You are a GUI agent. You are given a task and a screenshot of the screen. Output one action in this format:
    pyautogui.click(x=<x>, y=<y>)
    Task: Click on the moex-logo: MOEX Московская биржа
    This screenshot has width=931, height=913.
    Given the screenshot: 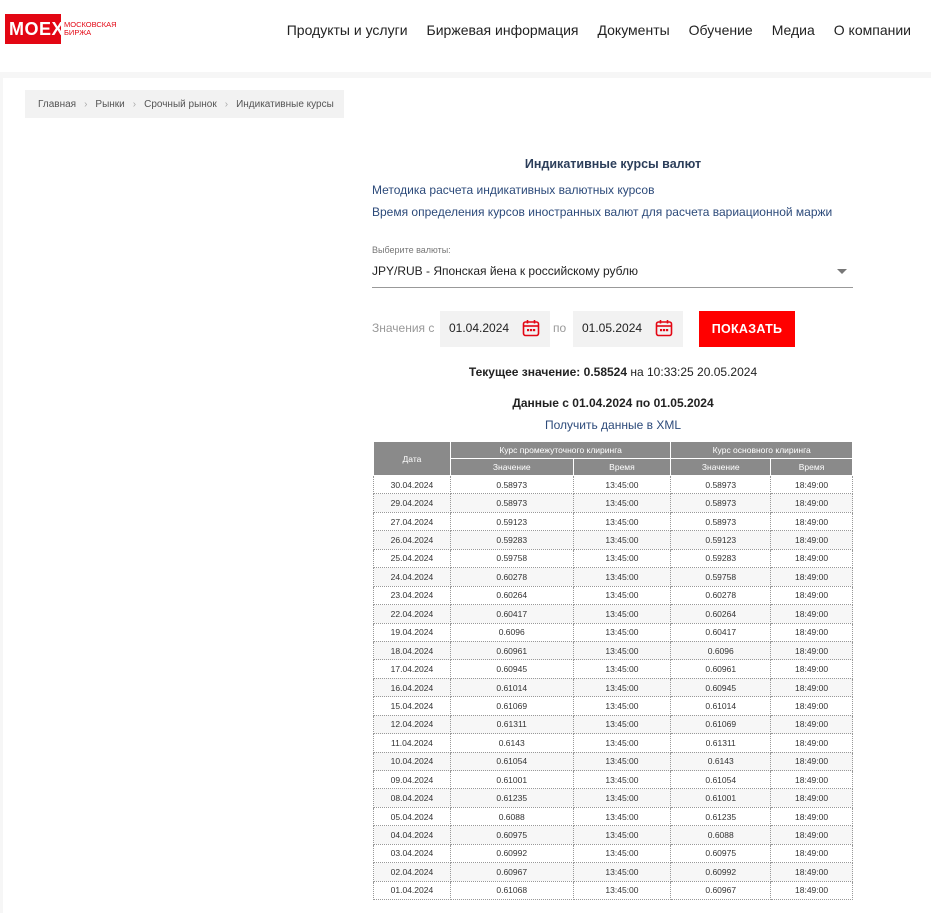 What is the action you would take?
    pyautogui.click(x=64, y=29)
    